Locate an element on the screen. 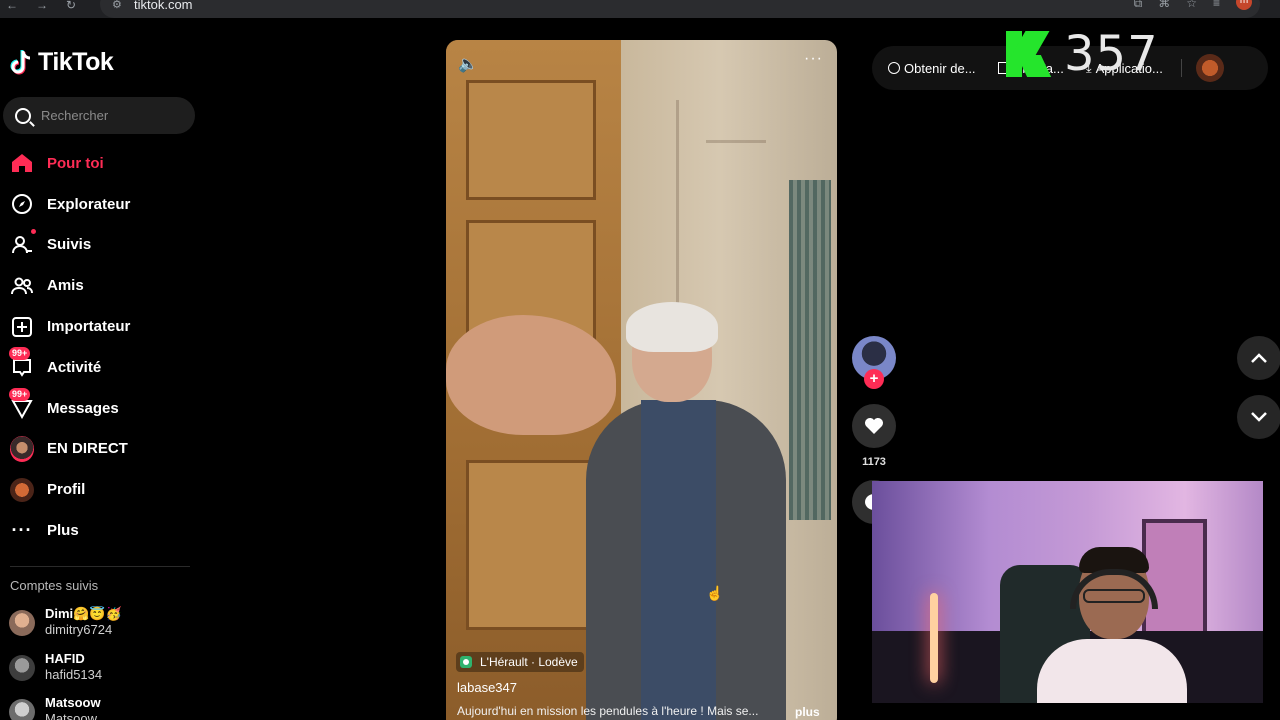 The width and height of the screenshot is (1280, 720). tiktok-logo: TikTok is located at coordinates (62, 62).